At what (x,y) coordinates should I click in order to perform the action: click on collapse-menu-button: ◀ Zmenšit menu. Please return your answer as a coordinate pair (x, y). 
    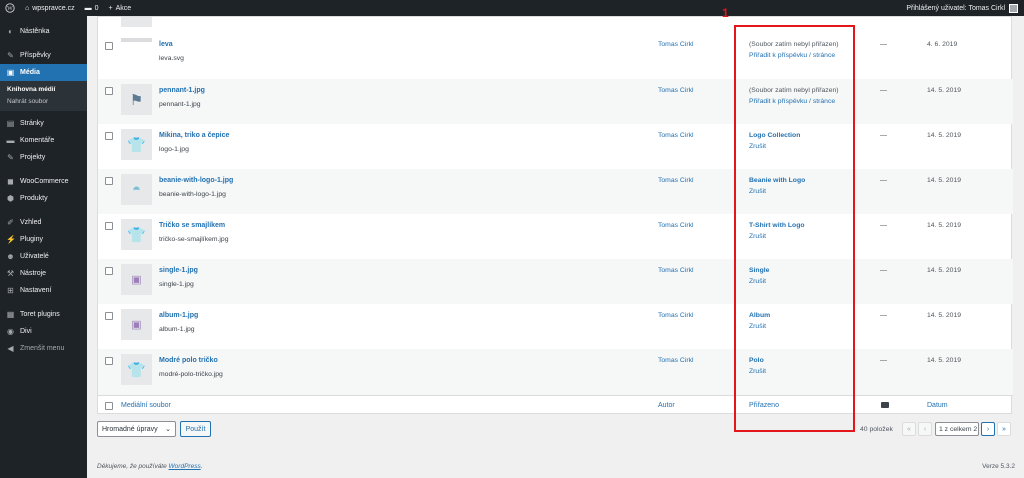
    Looking at the image, I should click on (43, 348).